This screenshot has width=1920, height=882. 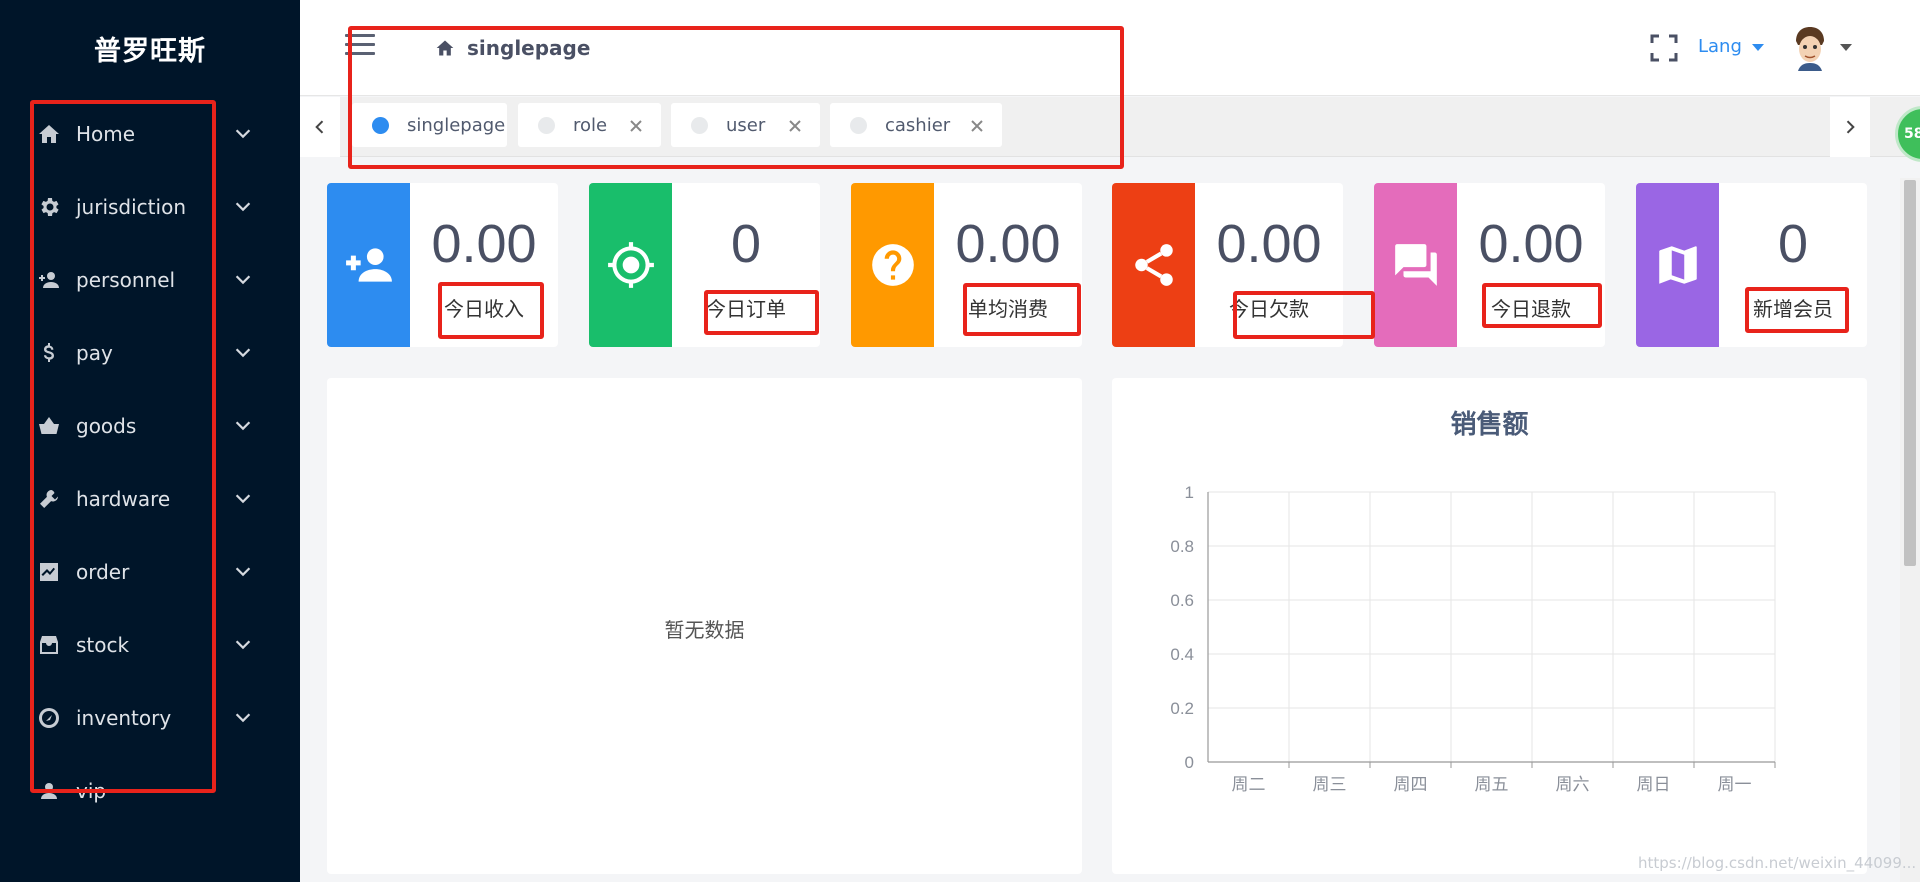 I want to click on share-icon, so click(x=1153, y=265).